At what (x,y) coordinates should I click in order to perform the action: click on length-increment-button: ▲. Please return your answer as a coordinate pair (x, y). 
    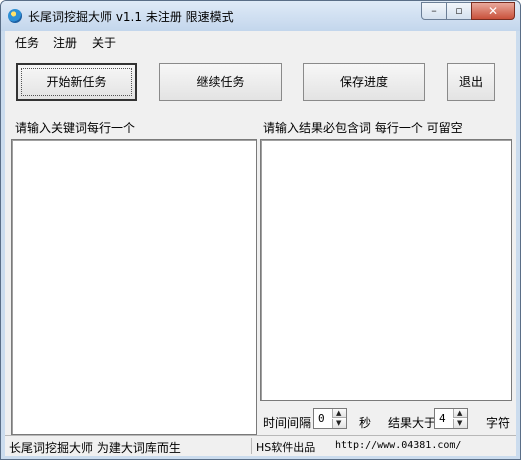
    Looking at the image, I should click on (460, 413).